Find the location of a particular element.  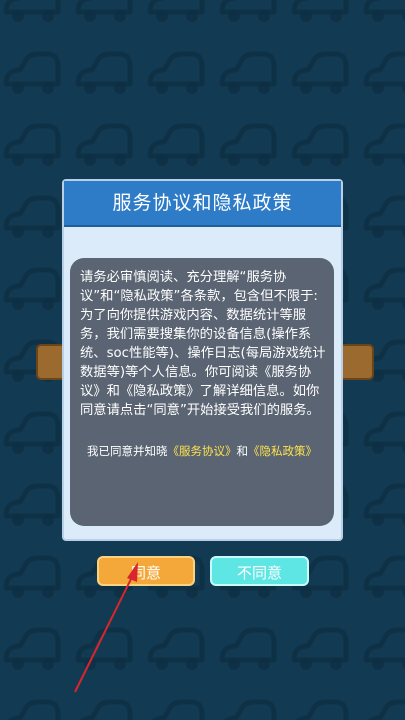

dialog-title: 服务协议和隐私政策 is located at coordinates (202, 204).